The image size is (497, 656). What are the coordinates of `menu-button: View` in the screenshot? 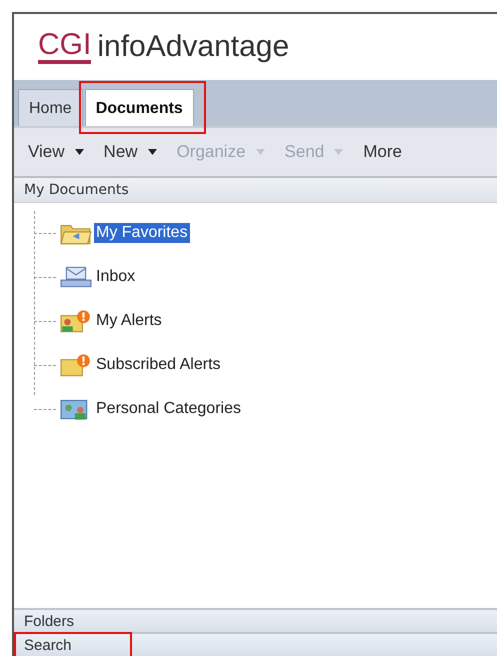 It's located at (56, 152).